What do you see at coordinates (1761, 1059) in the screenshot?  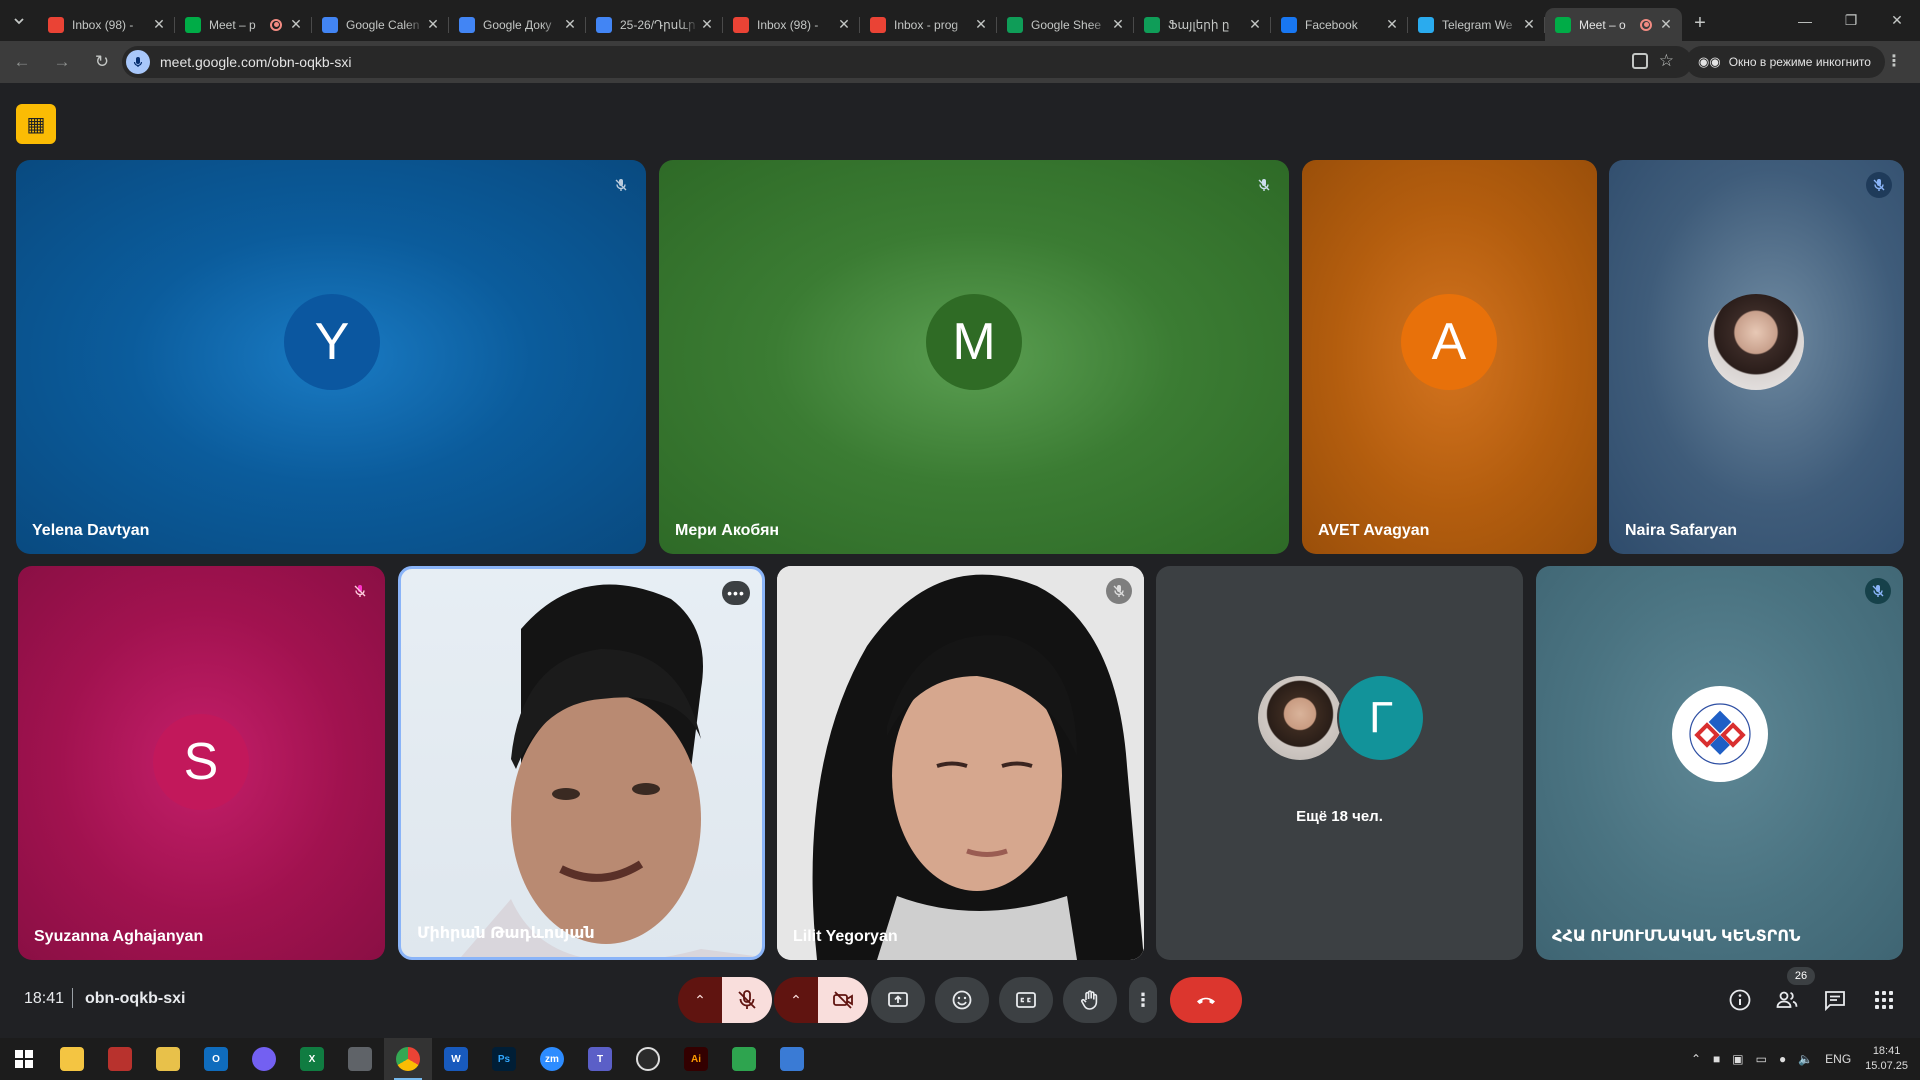 I see `network-icon: ▭` at bounding box center [1761, 1059].